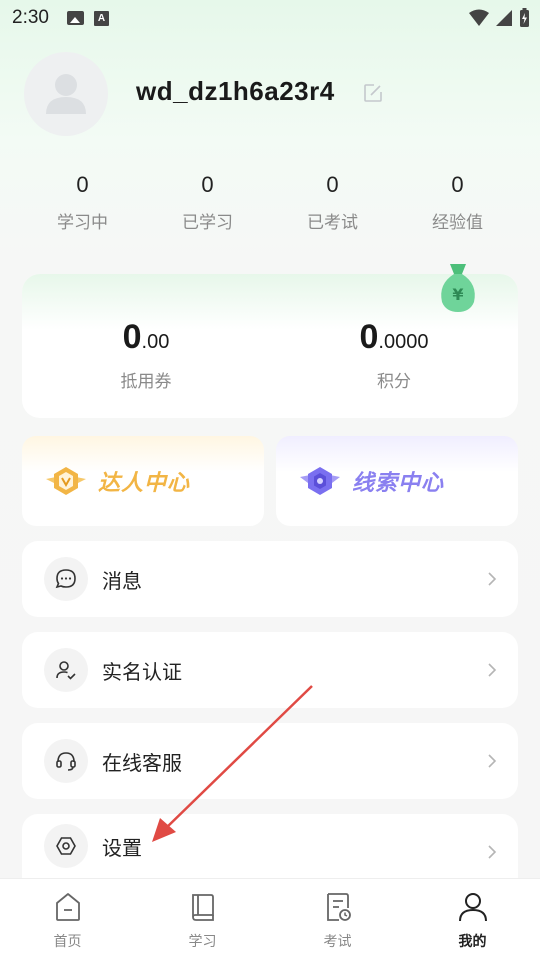 This screenshot has height=960, width=540. Describe the element at coordinates (75, 18) in the screenshot. I see `gallery-icon` at that location.